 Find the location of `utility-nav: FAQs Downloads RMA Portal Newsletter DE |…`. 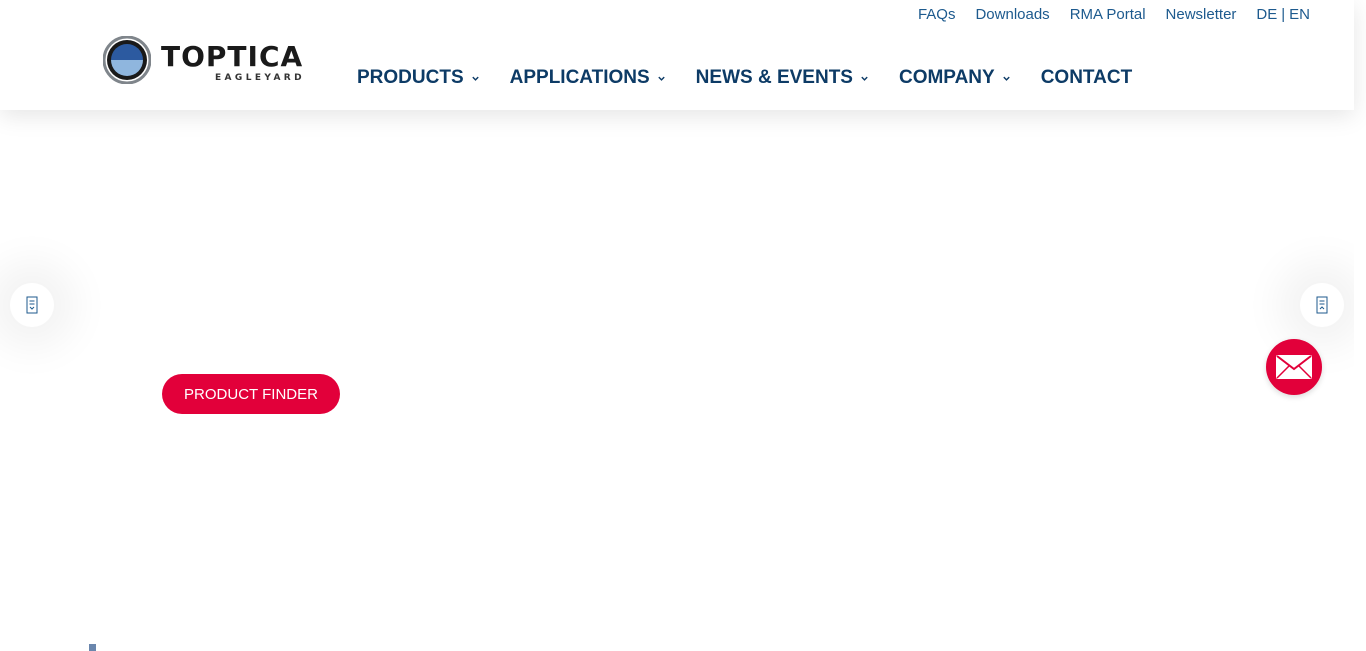

utility-nav: FAQs Downloads RMA Portal Newsletter DE |… is located at coordinates (1114, 14).